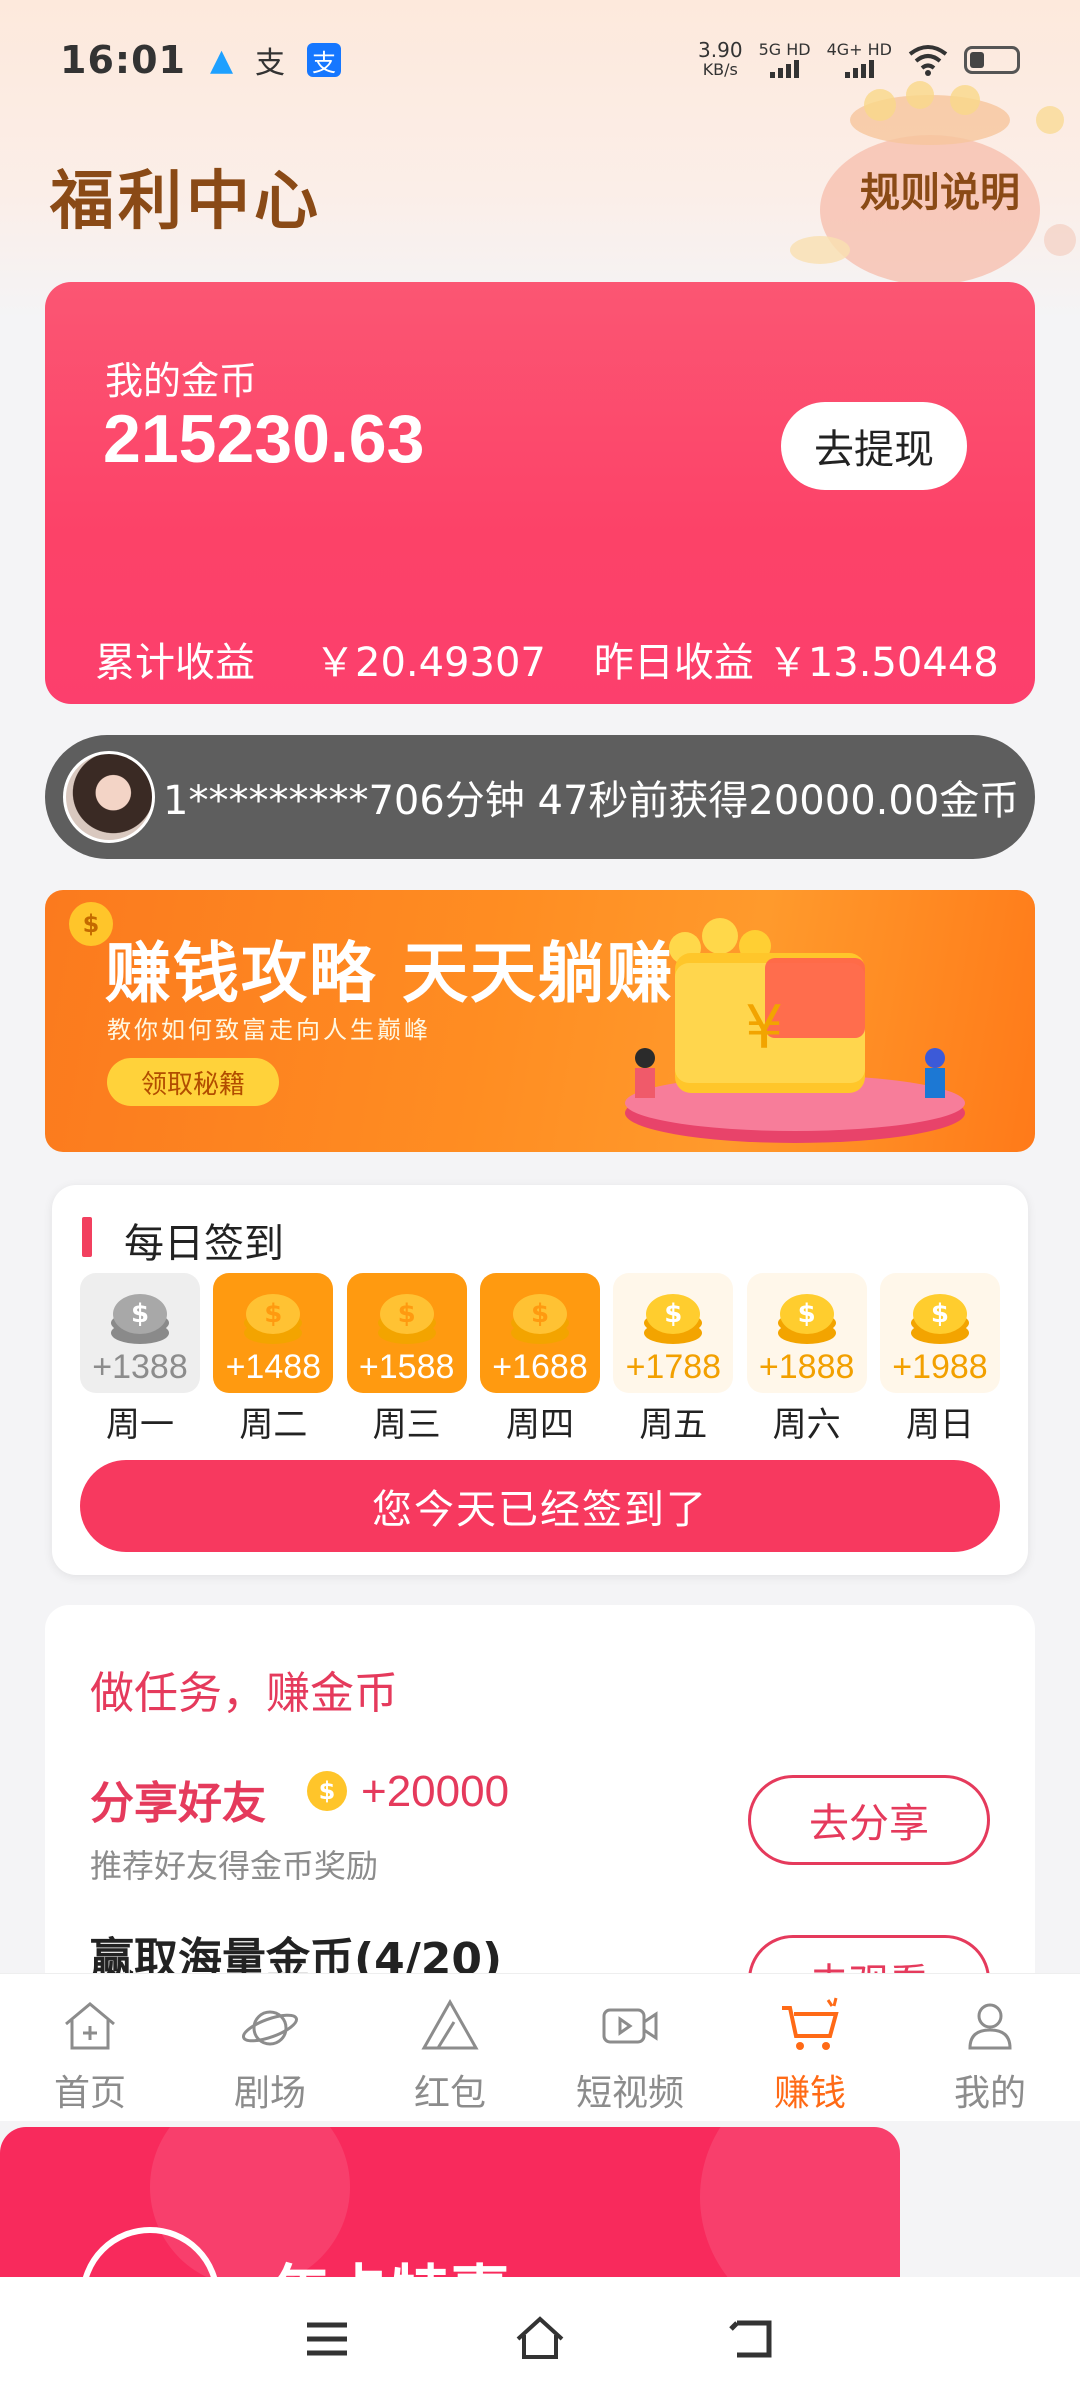 The height and width of the screenshot is (2400, 1080). I want to click on ticker-text: 1*********706分钟 47秒前获得20000.00金币, so click(591, 801).